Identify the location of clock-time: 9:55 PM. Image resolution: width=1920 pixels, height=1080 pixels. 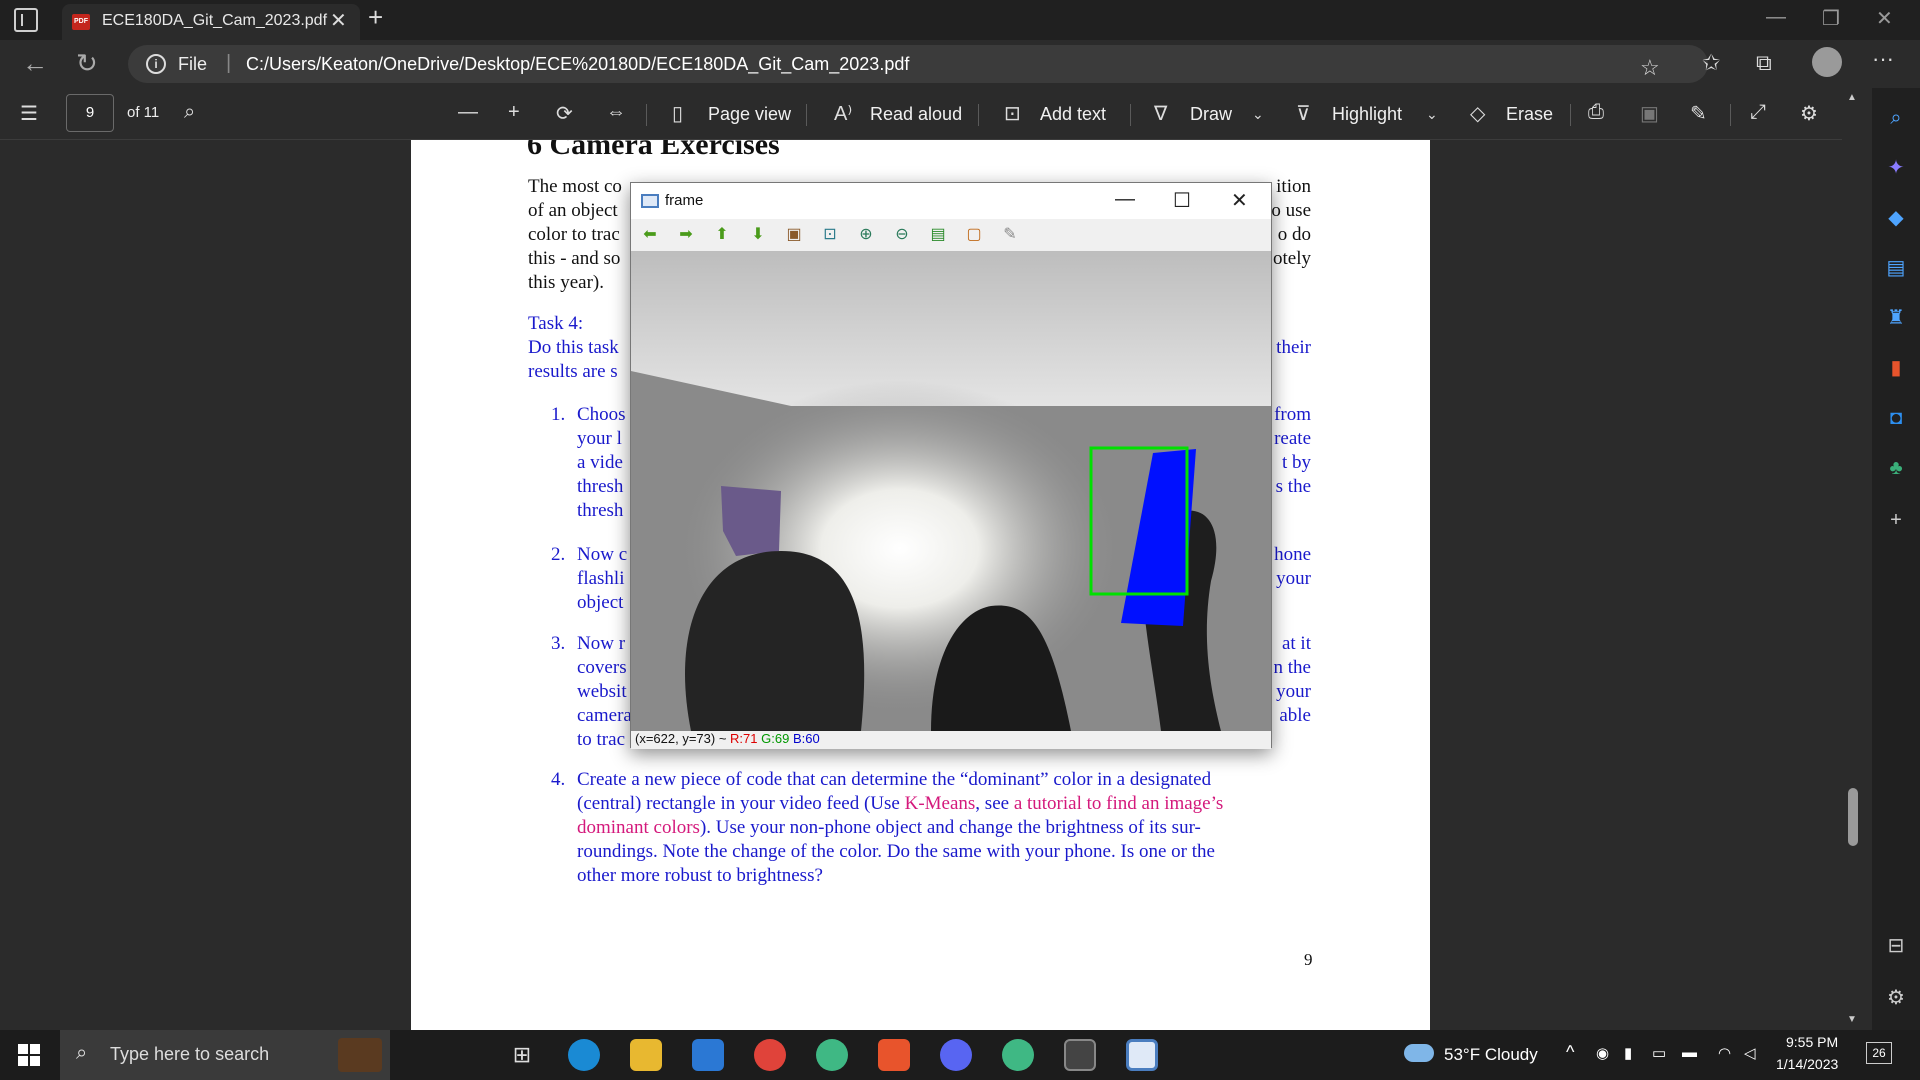
(1812, 1042).